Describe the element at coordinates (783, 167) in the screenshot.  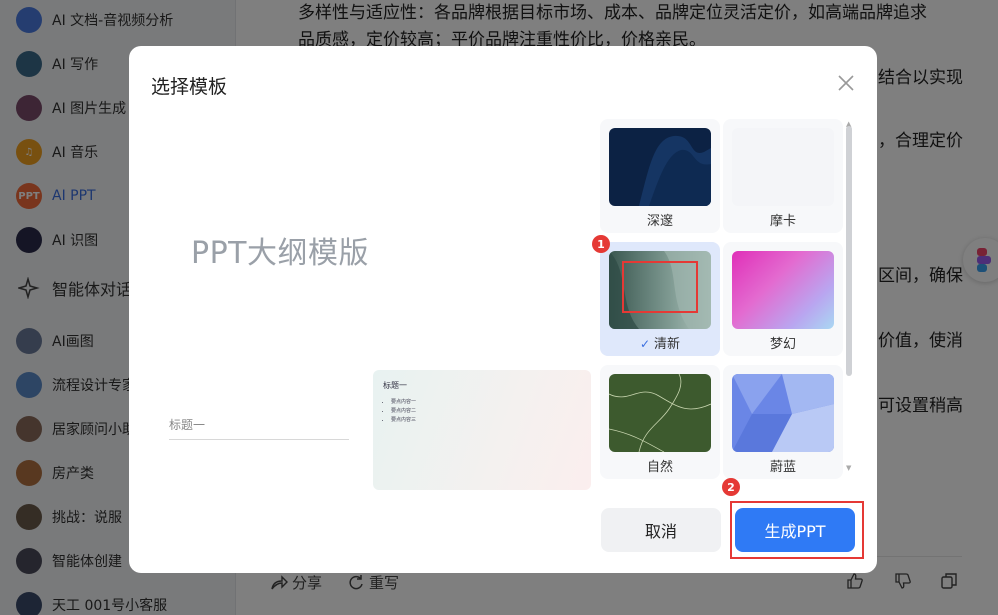
I see `template-thumbnail-mocha` at that location.